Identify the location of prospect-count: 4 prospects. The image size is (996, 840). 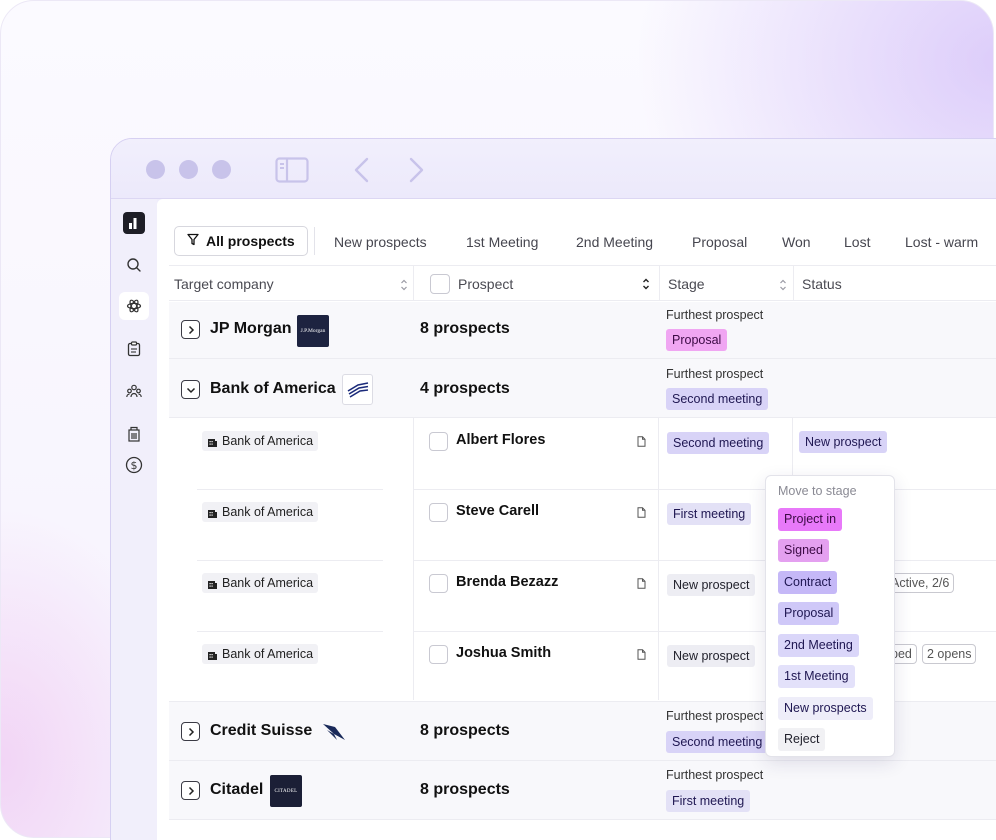
(465, 388).